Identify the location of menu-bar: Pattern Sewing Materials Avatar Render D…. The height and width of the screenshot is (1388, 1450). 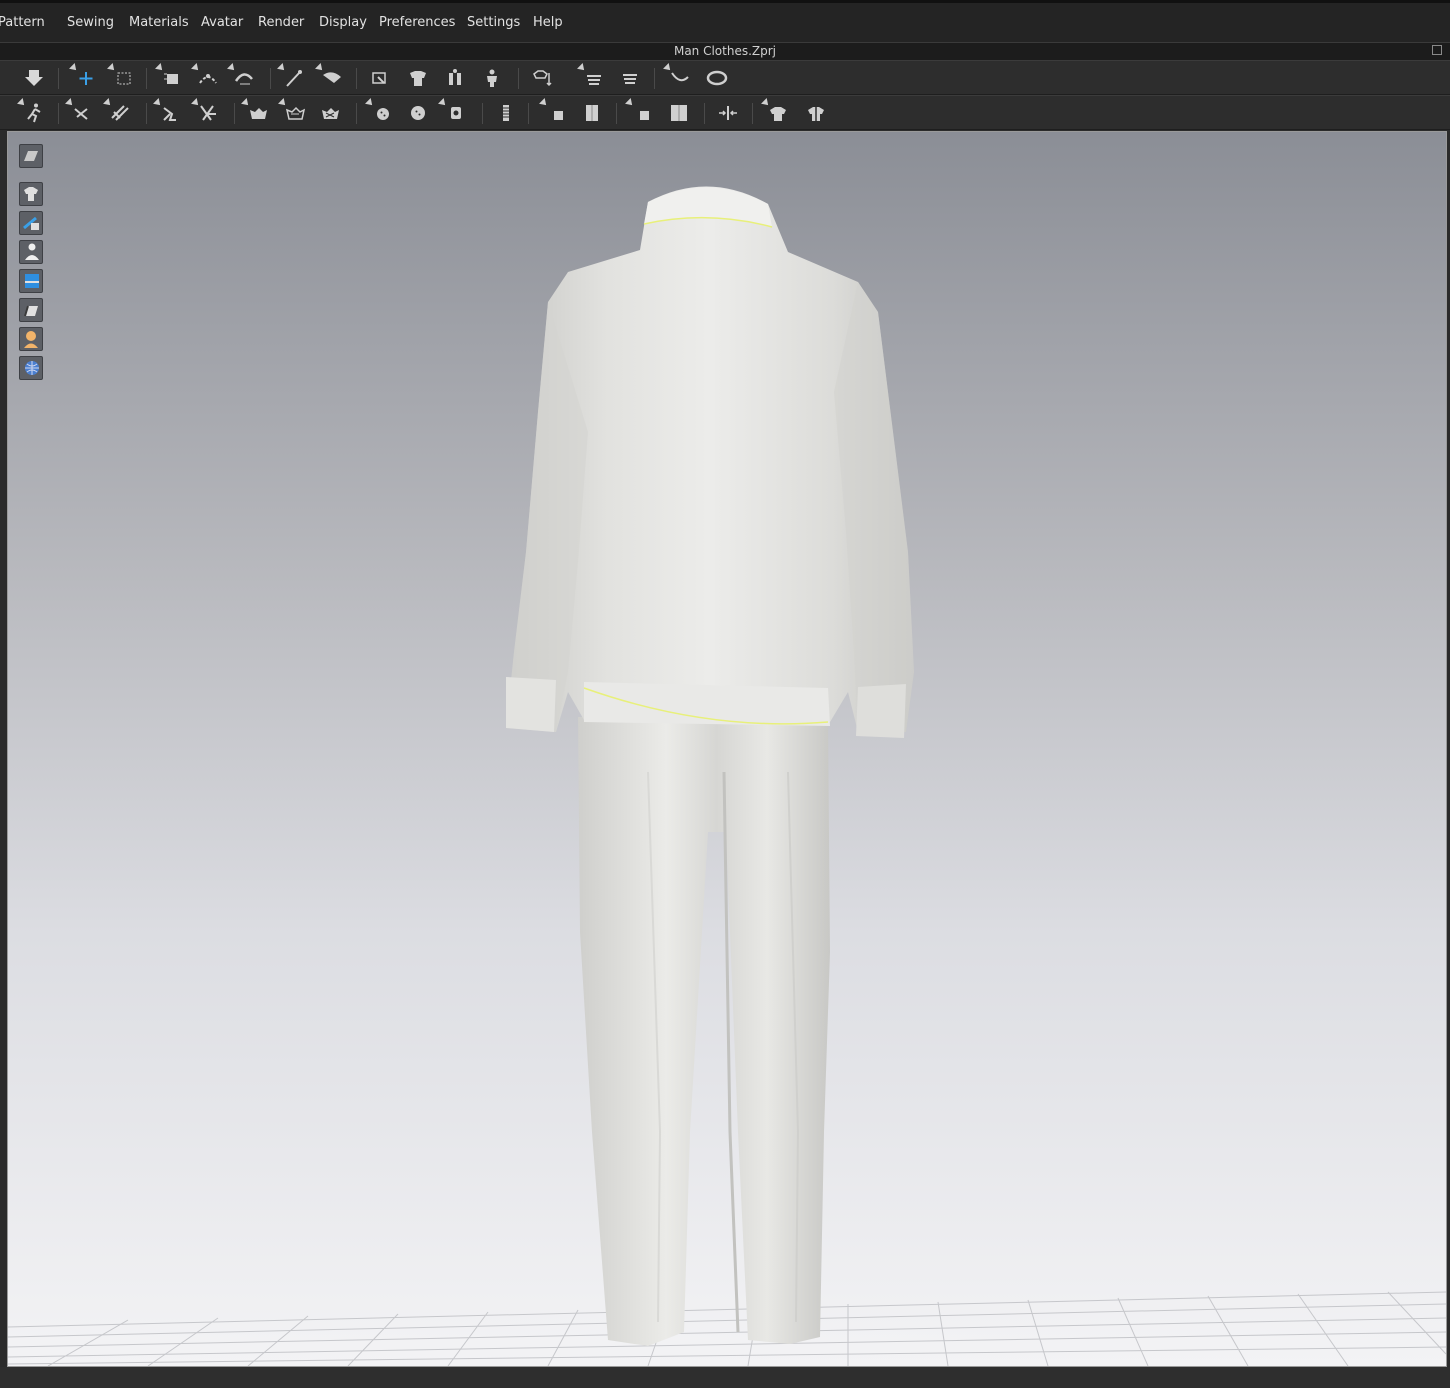
(725, 21).